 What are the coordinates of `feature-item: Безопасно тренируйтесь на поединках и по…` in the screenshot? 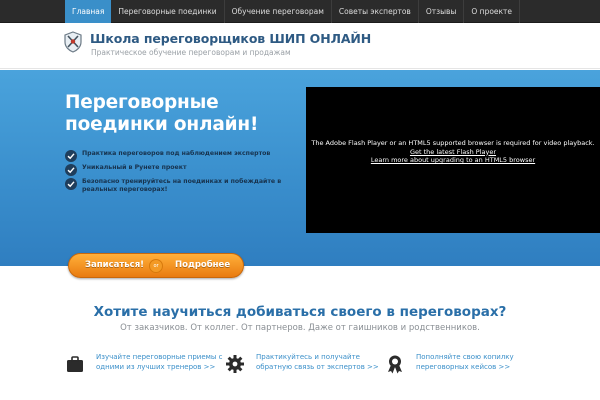 It's located at (185, 186).